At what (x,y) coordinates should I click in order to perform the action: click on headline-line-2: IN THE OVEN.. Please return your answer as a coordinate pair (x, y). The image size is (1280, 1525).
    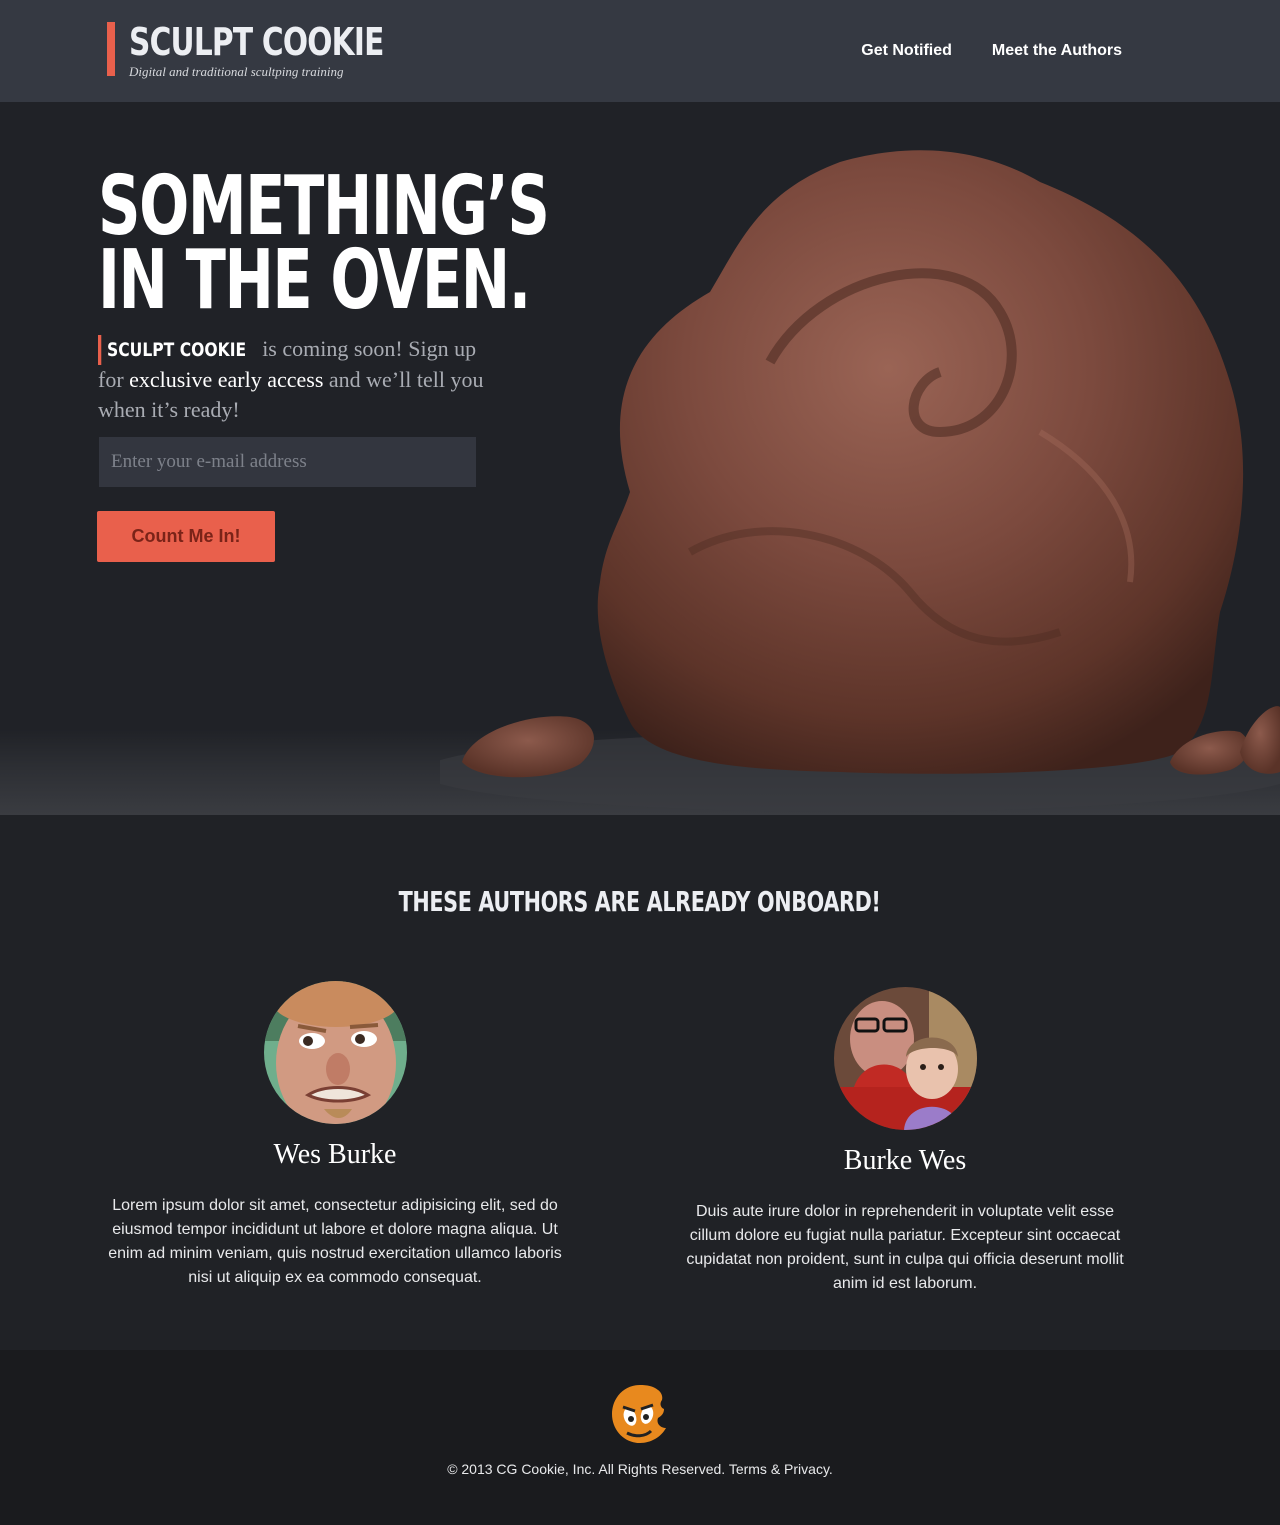
    Looking at the image, I should click on (314, 280).